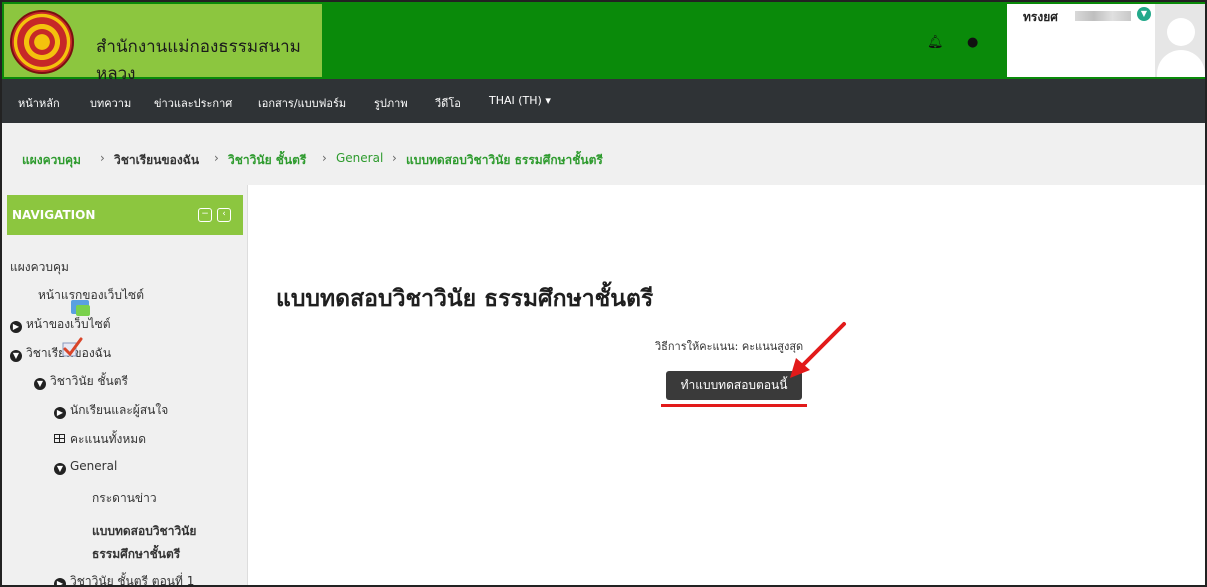 This screenshot has height=587, width=1207. What do you see at coordinates (125, 215) in the screenshot?
I see `navigation-header: NAVIGATION − ‹` at bounding box center [125, 215].